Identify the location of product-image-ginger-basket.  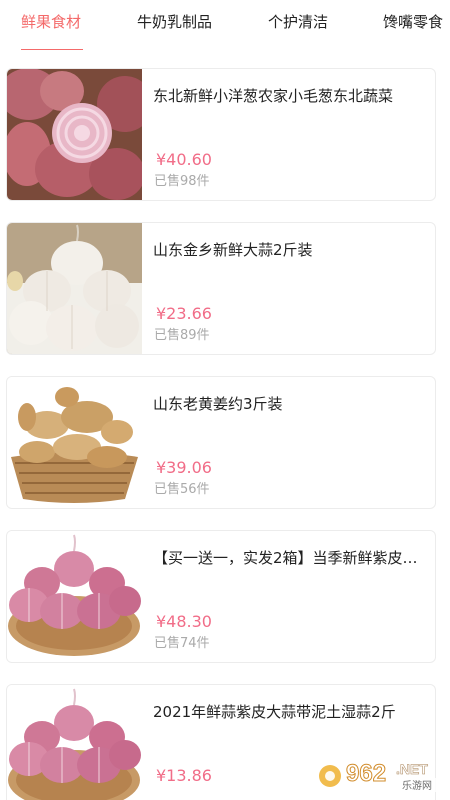
(74, 442).